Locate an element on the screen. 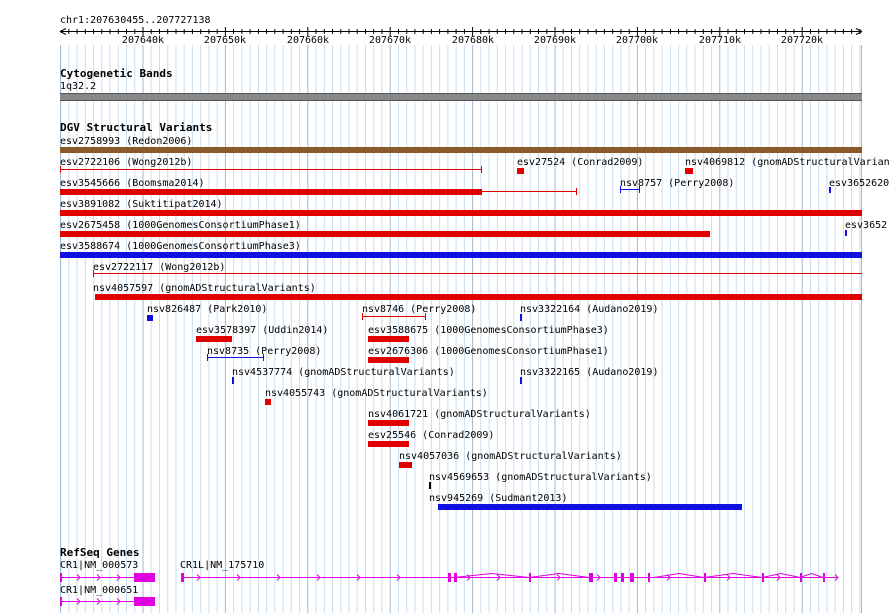 This screenshot has width=890, height=613. dgv-feature-label: esv2758993 (Redon2006) is located at coordinates (126, 141).